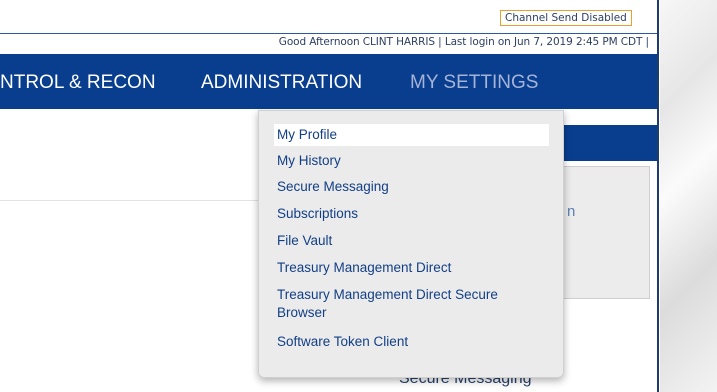 This screenshot has width=717, height=392. I want to click on menu-item-my-history: My History, so click(411, 161).